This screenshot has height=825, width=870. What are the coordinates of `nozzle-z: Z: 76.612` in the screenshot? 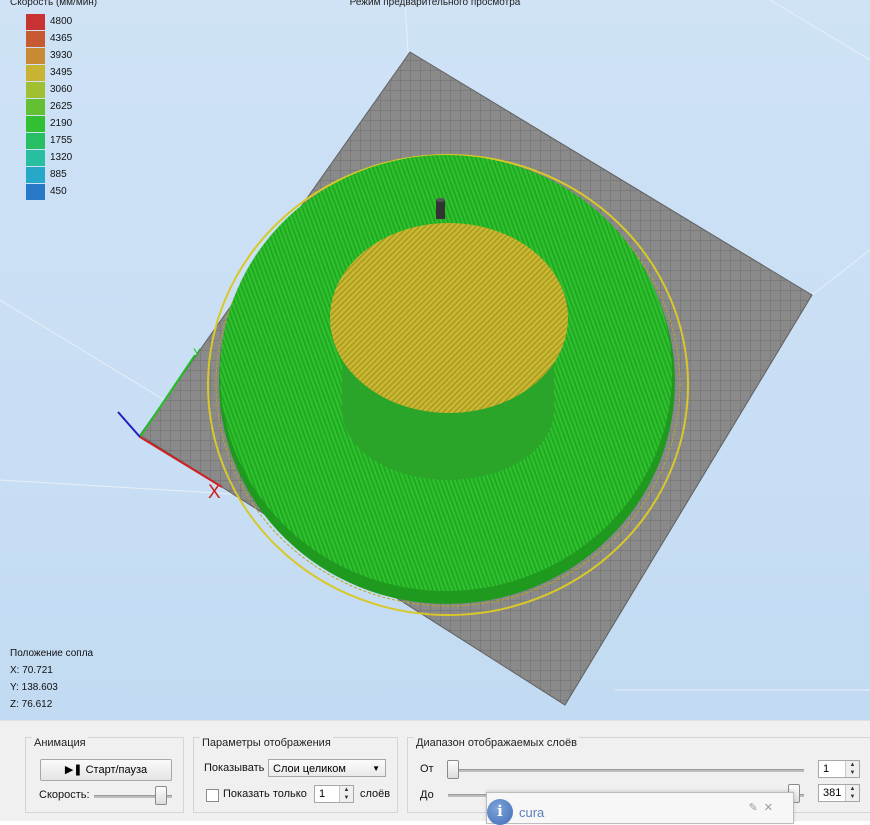 It's located at (31, 704).